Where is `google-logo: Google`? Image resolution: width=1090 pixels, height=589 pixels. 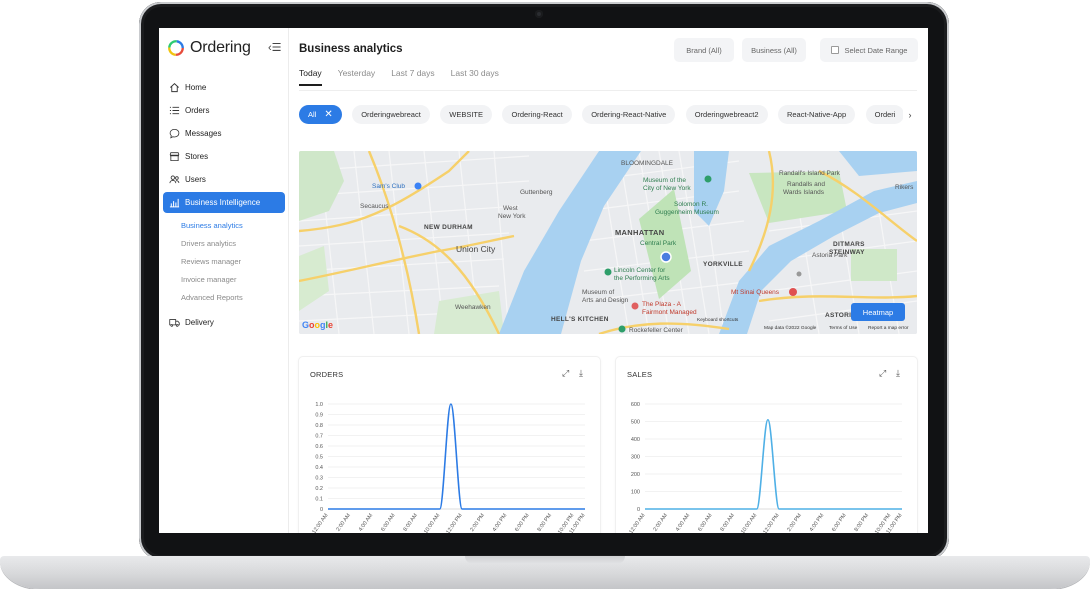
google-logo: Google is located at coordinates (318, 325).